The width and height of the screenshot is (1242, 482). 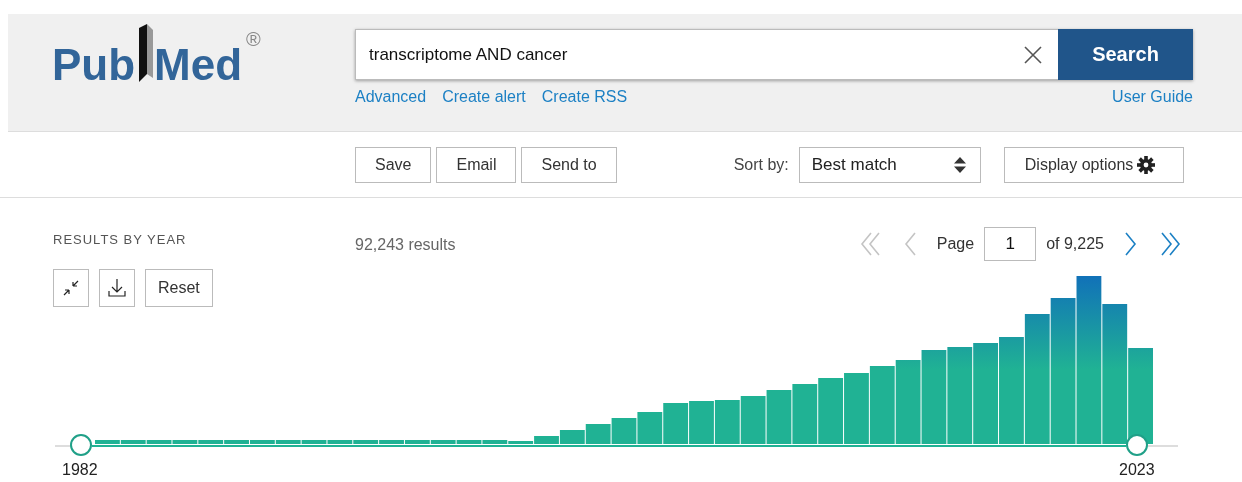 What do you see at coordinates (1075, 244) in the screenshot?
I see `page-total: of 9,225` at bounding box center [1075, 244].